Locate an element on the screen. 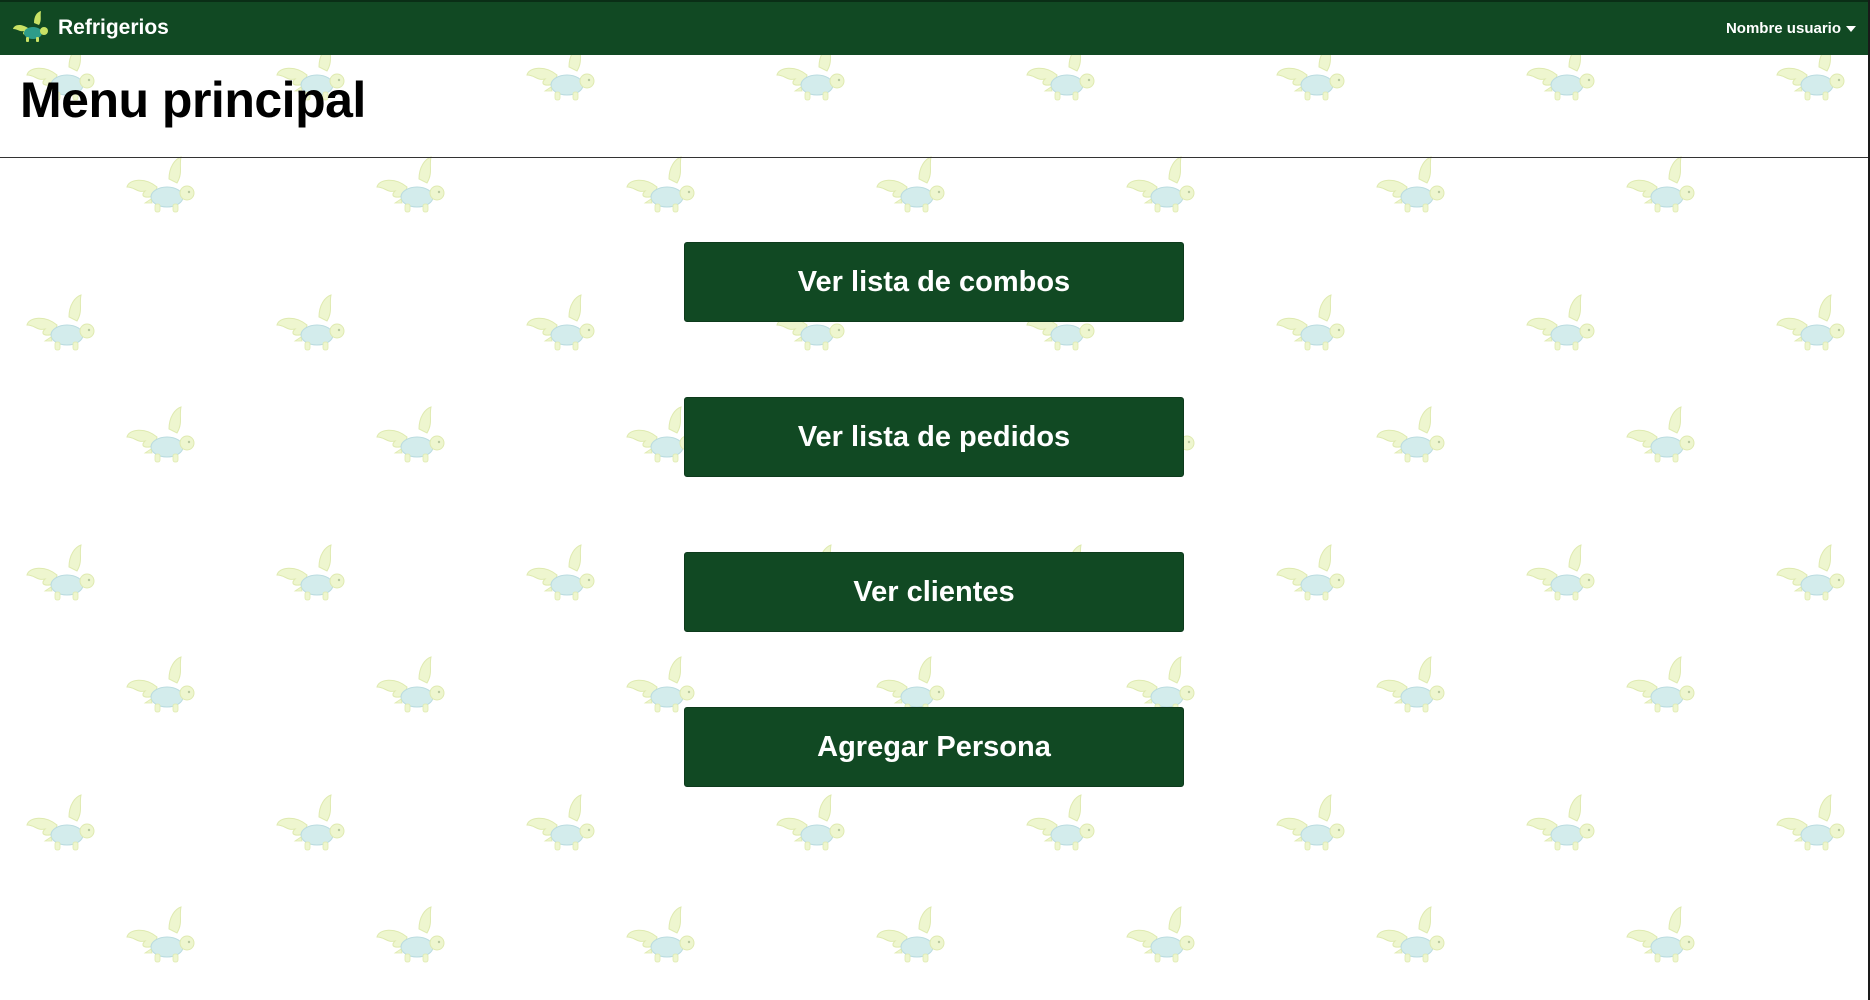  brand-link: Refrigerios is located at coordinates (90, 28).